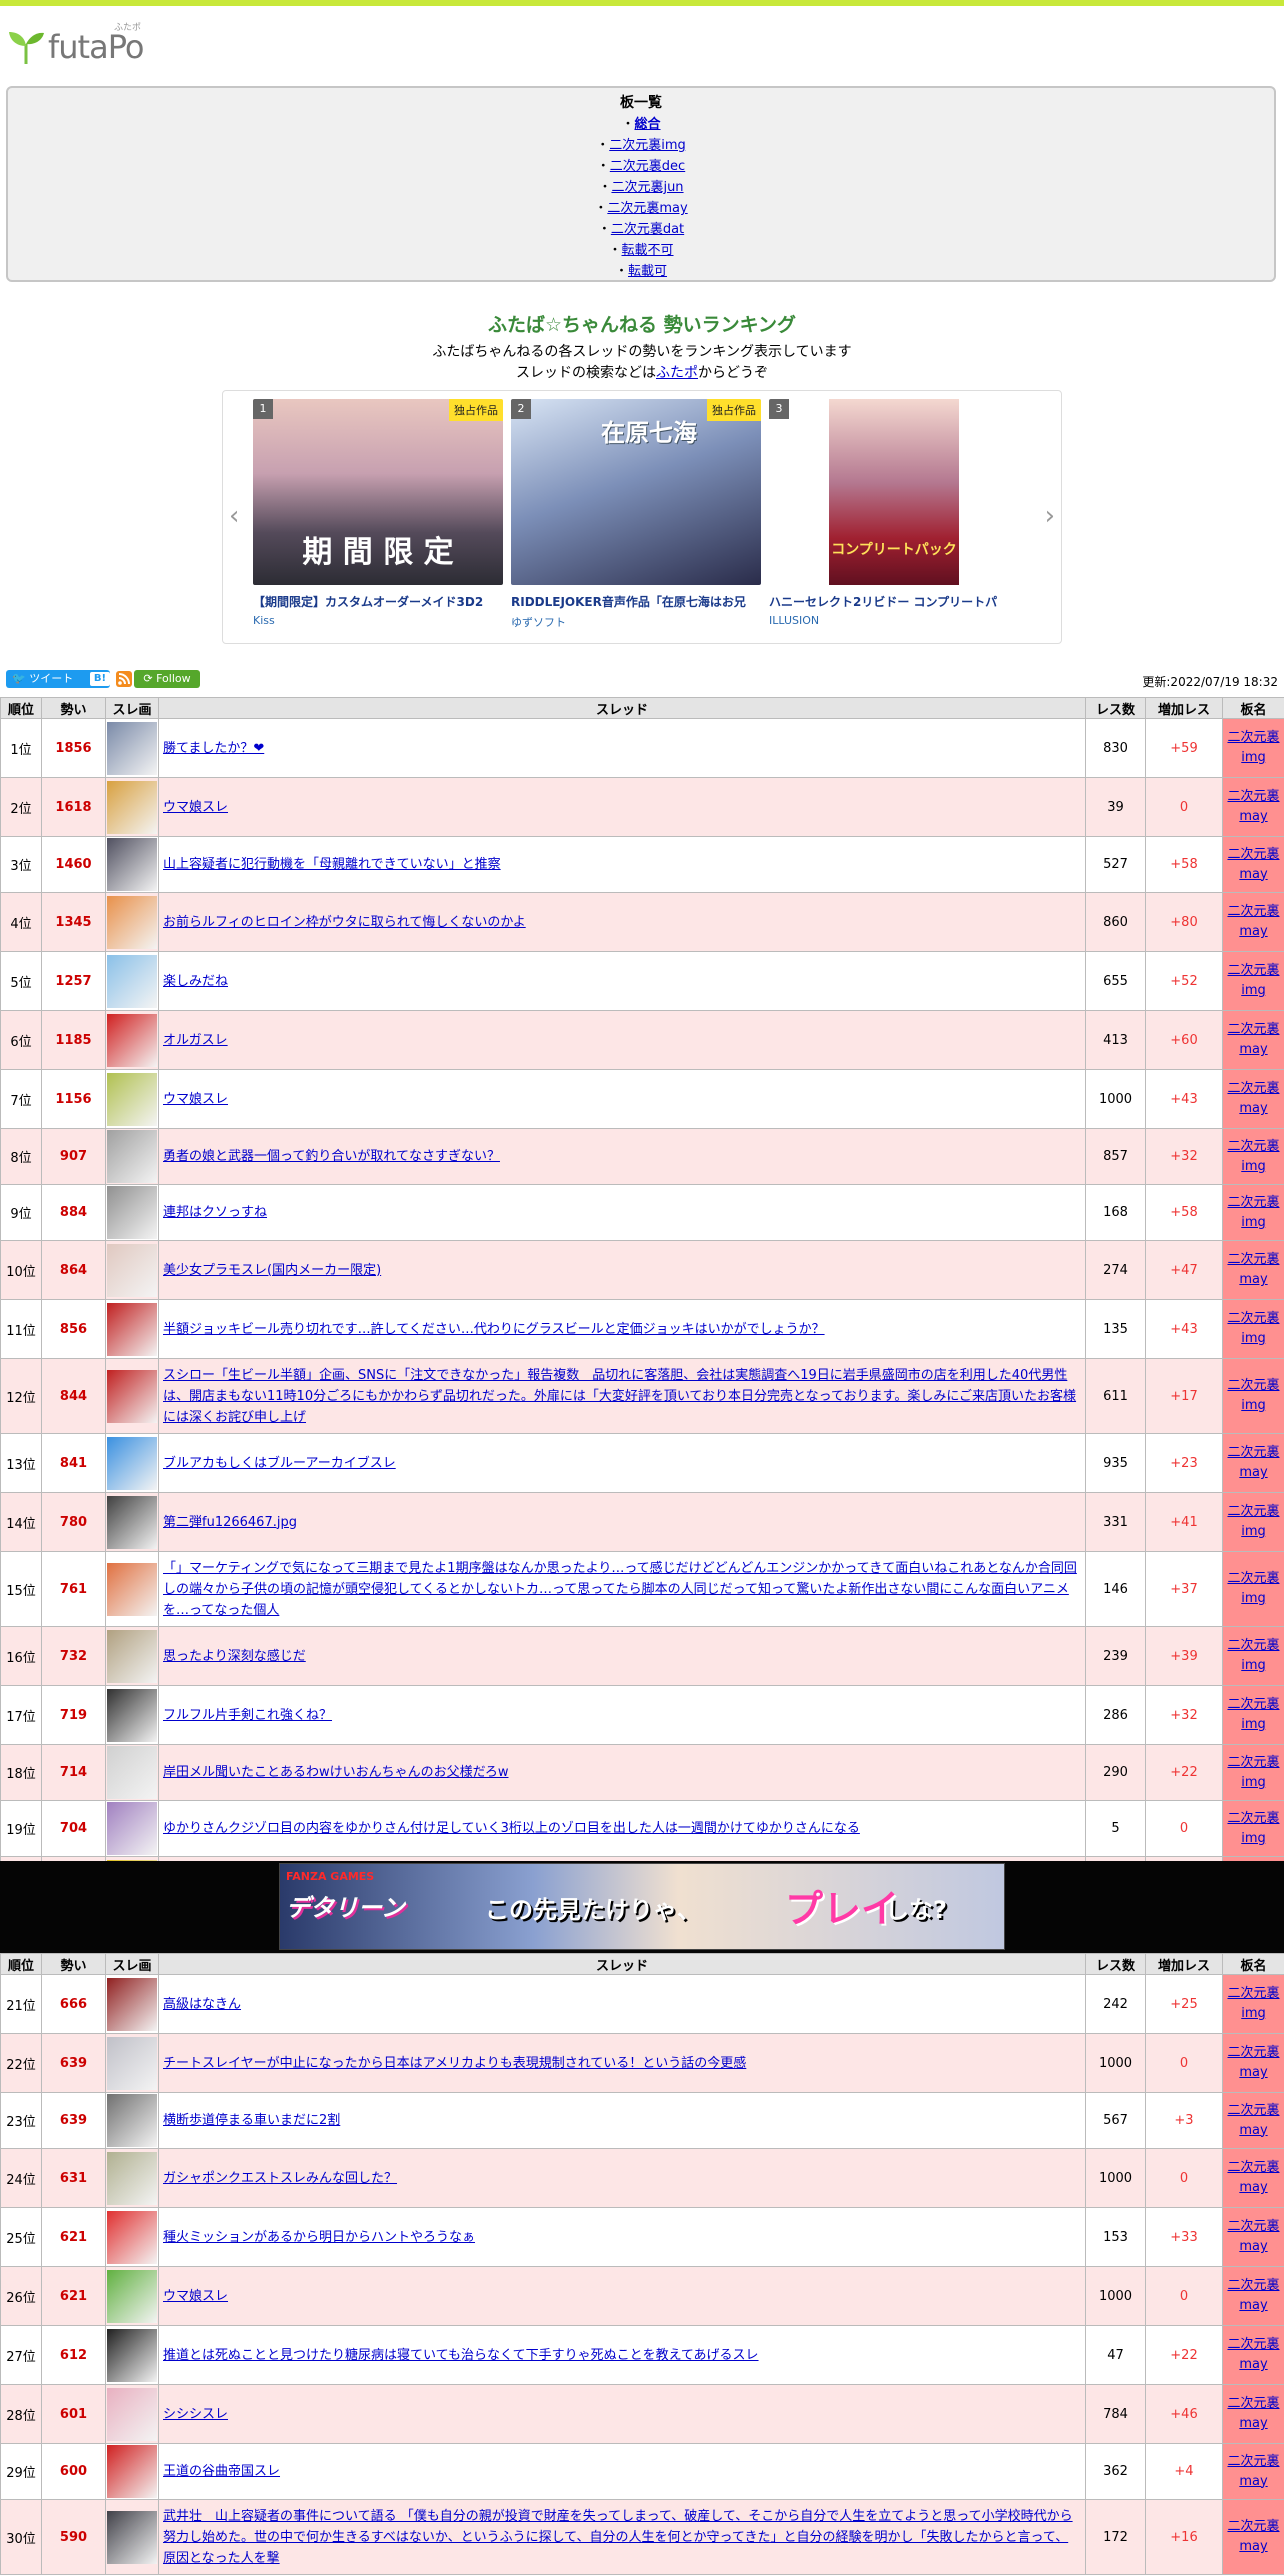  I want to click on board-link-no-repost: 転載不可, so click(648, 250).